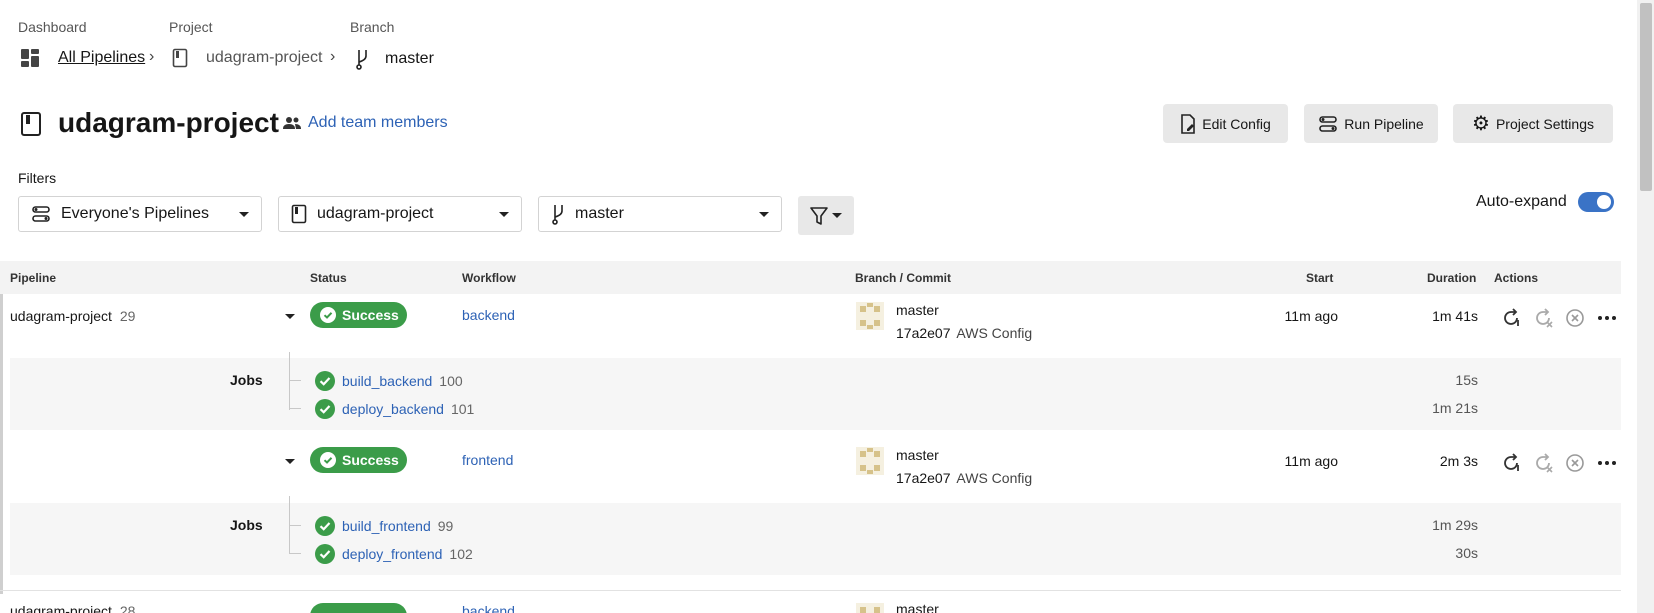 Image resolution: width=1654 pixels, height=613 pixels. What do you see at coordinates (33, 278) in the screenshot?
I see `column-header-pipeline: Pipeline` at bounding box center [33, 278].